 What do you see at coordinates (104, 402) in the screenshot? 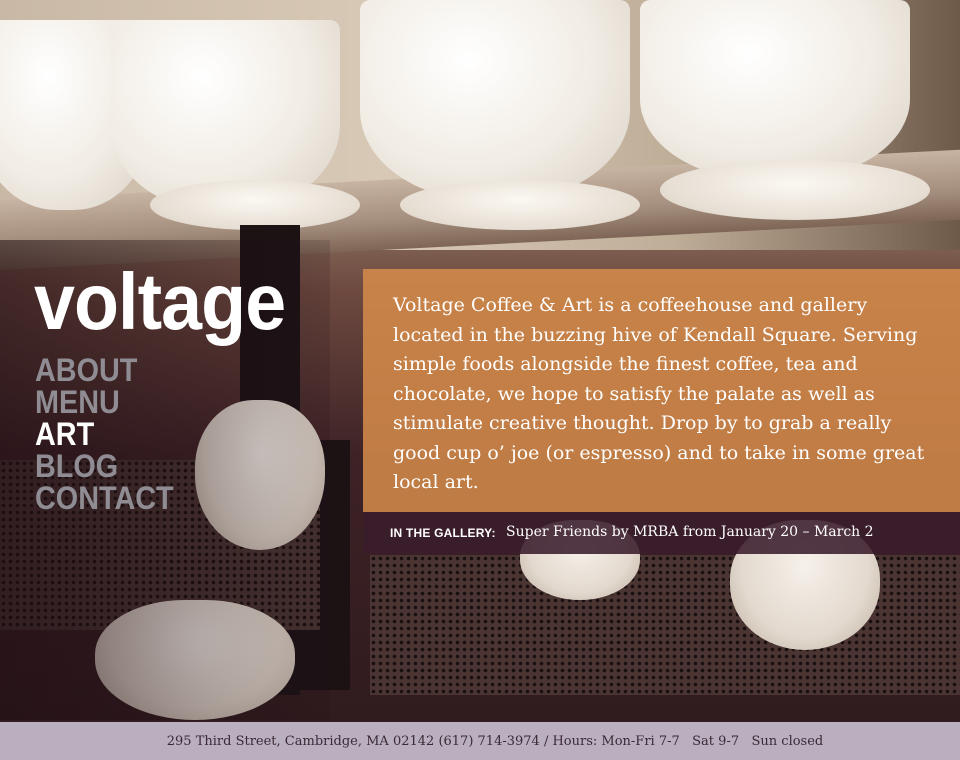
I see `nav-item-menu: MENU` at bounding box center [104, 402].